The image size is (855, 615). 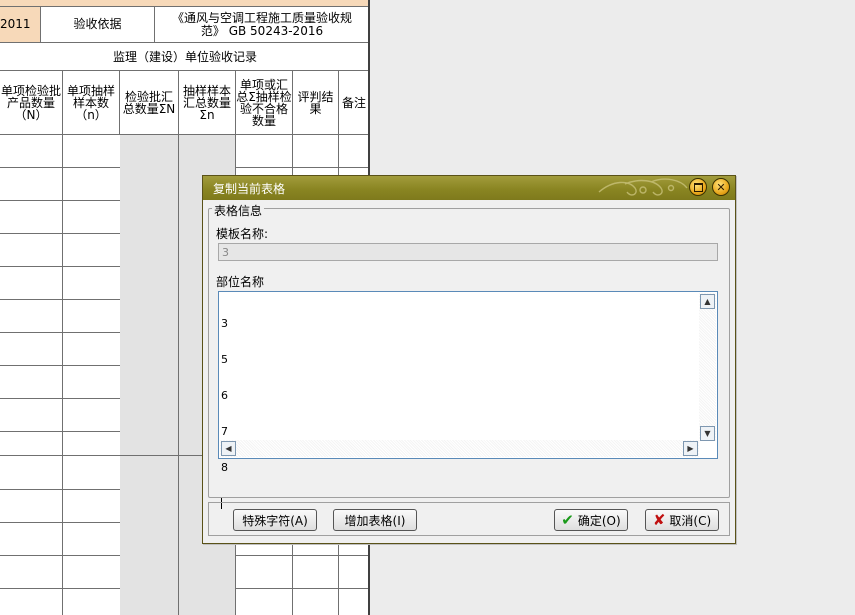 I want to click on special-char-label: 特殊字符(A), so click(x=275, y=520).